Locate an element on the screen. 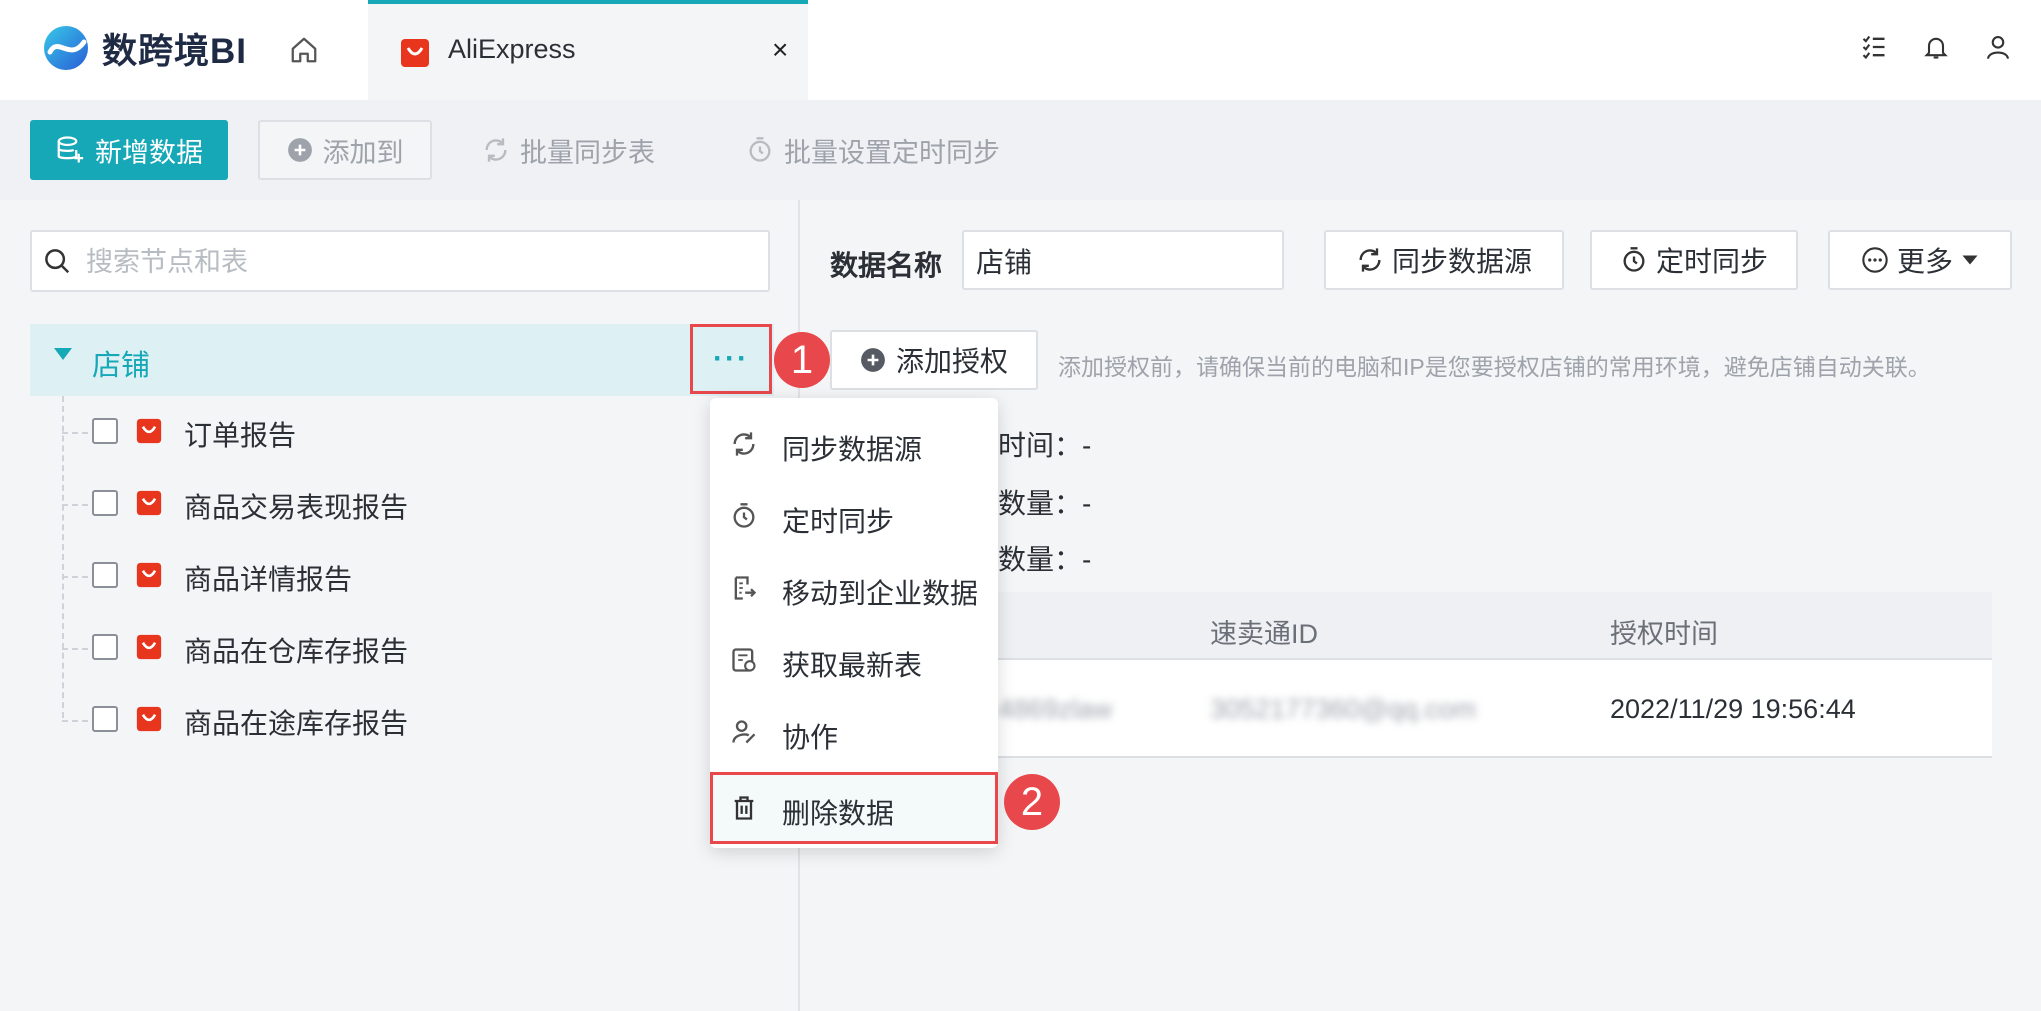  database-add-icon is located at coordinates (70, 149).